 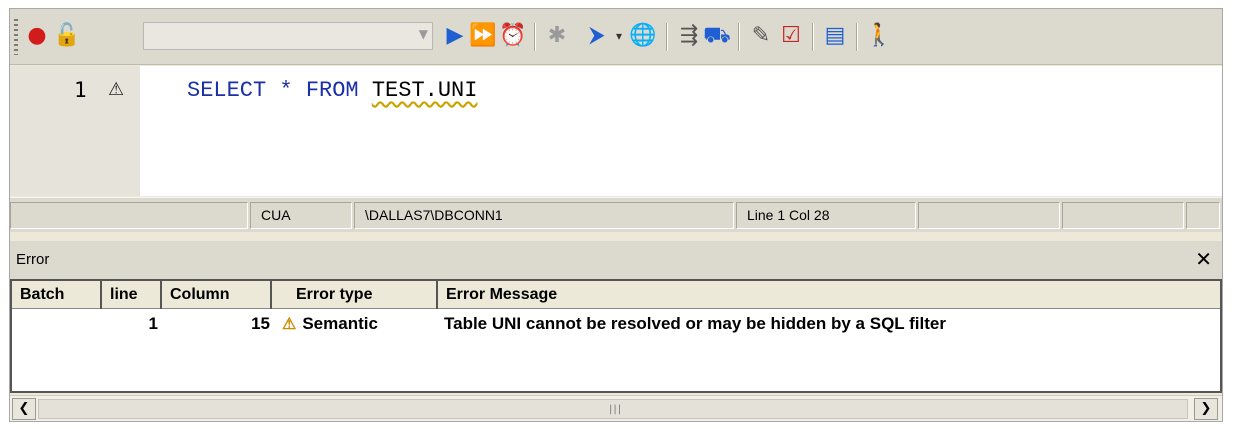 What do you see at coordinates (57, 295) in the screenshot?
I see `column-header-batch: Batch` at bounding box center [57, 295].